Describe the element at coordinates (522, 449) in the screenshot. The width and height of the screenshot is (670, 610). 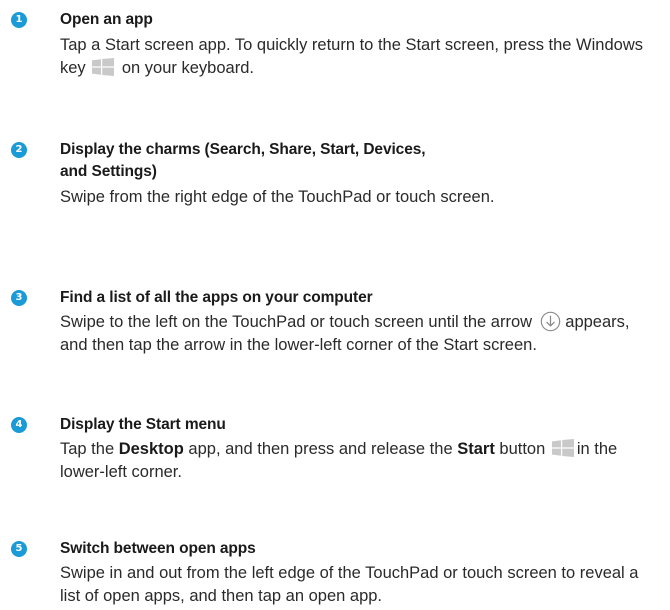
I see `step-text-part: button` at that location.